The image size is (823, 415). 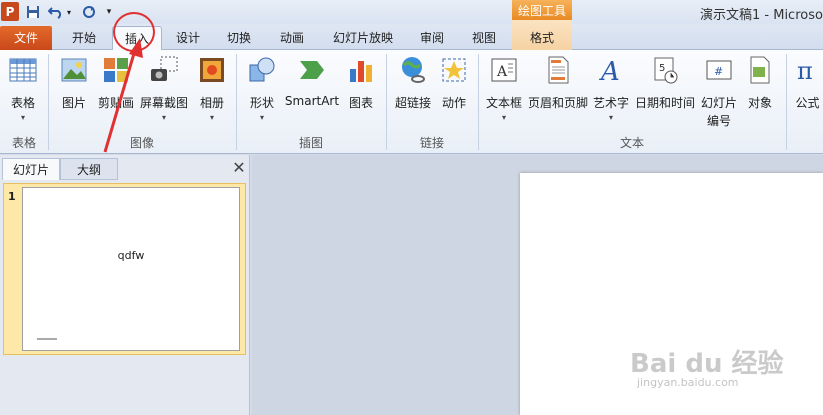 What do you see at coordinates (707, 364) in the screenshot?
I see `baidu-watermark: Bai du 经验` at bounding box center [707, 364].